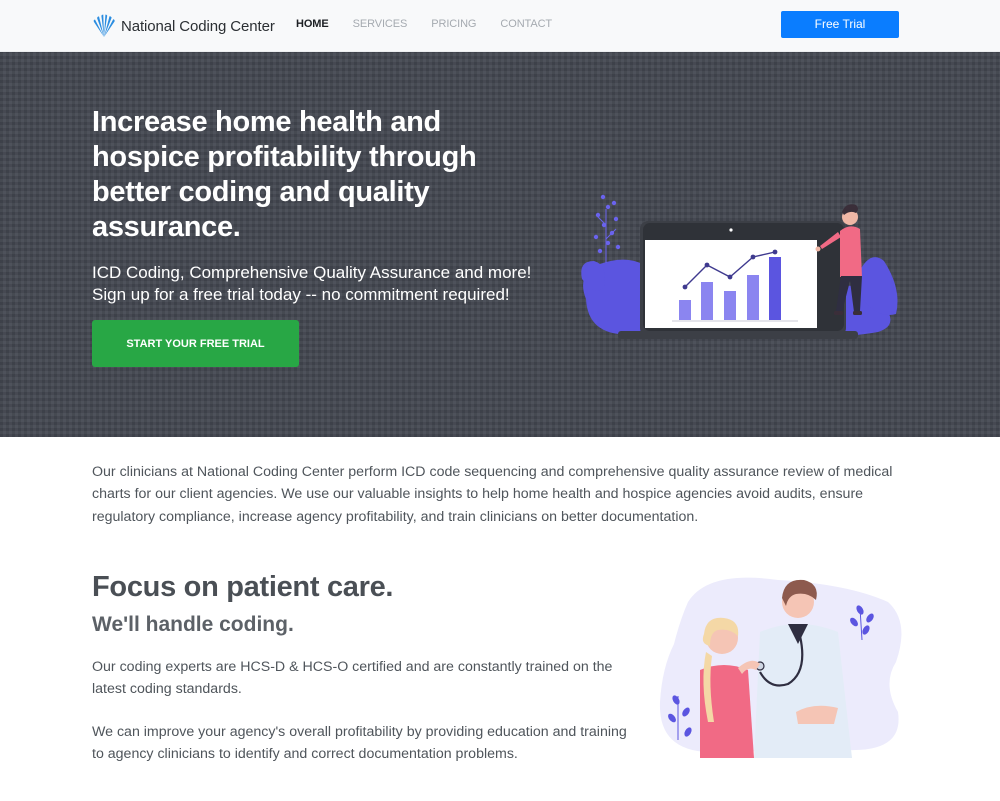  Describe the element at coordinates (526, 24) in the screenshot. I see `nav-link-contact: CONTACT` at that location.